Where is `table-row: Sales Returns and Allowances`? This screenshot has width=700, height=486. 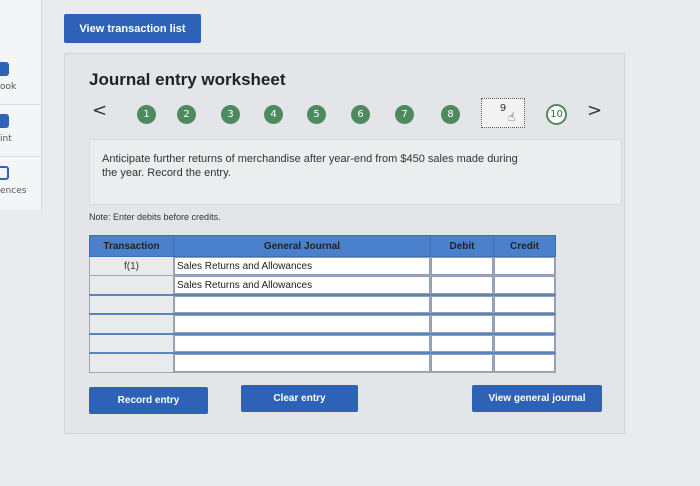
table-row: Sales Returns and Allowances is located at coordinates (322, 285).